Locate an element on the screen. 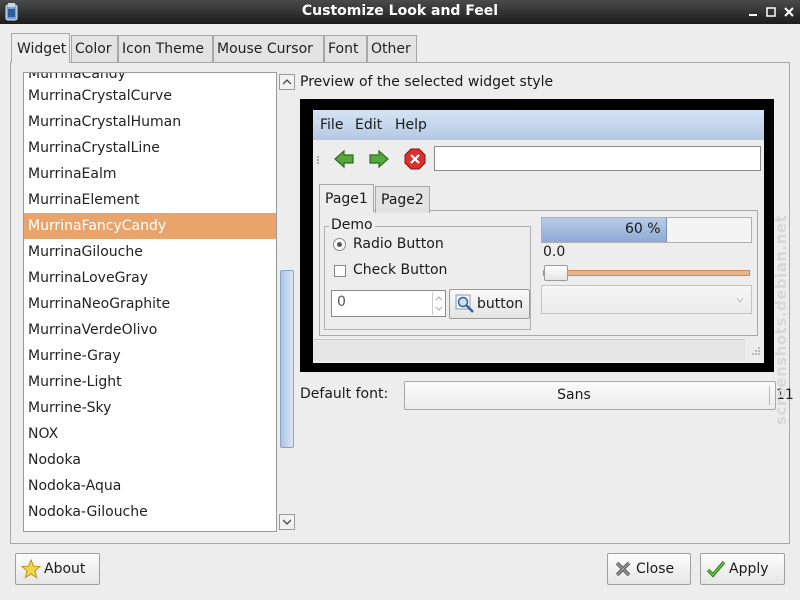  preview-combo is located at coordinates (646, 299).